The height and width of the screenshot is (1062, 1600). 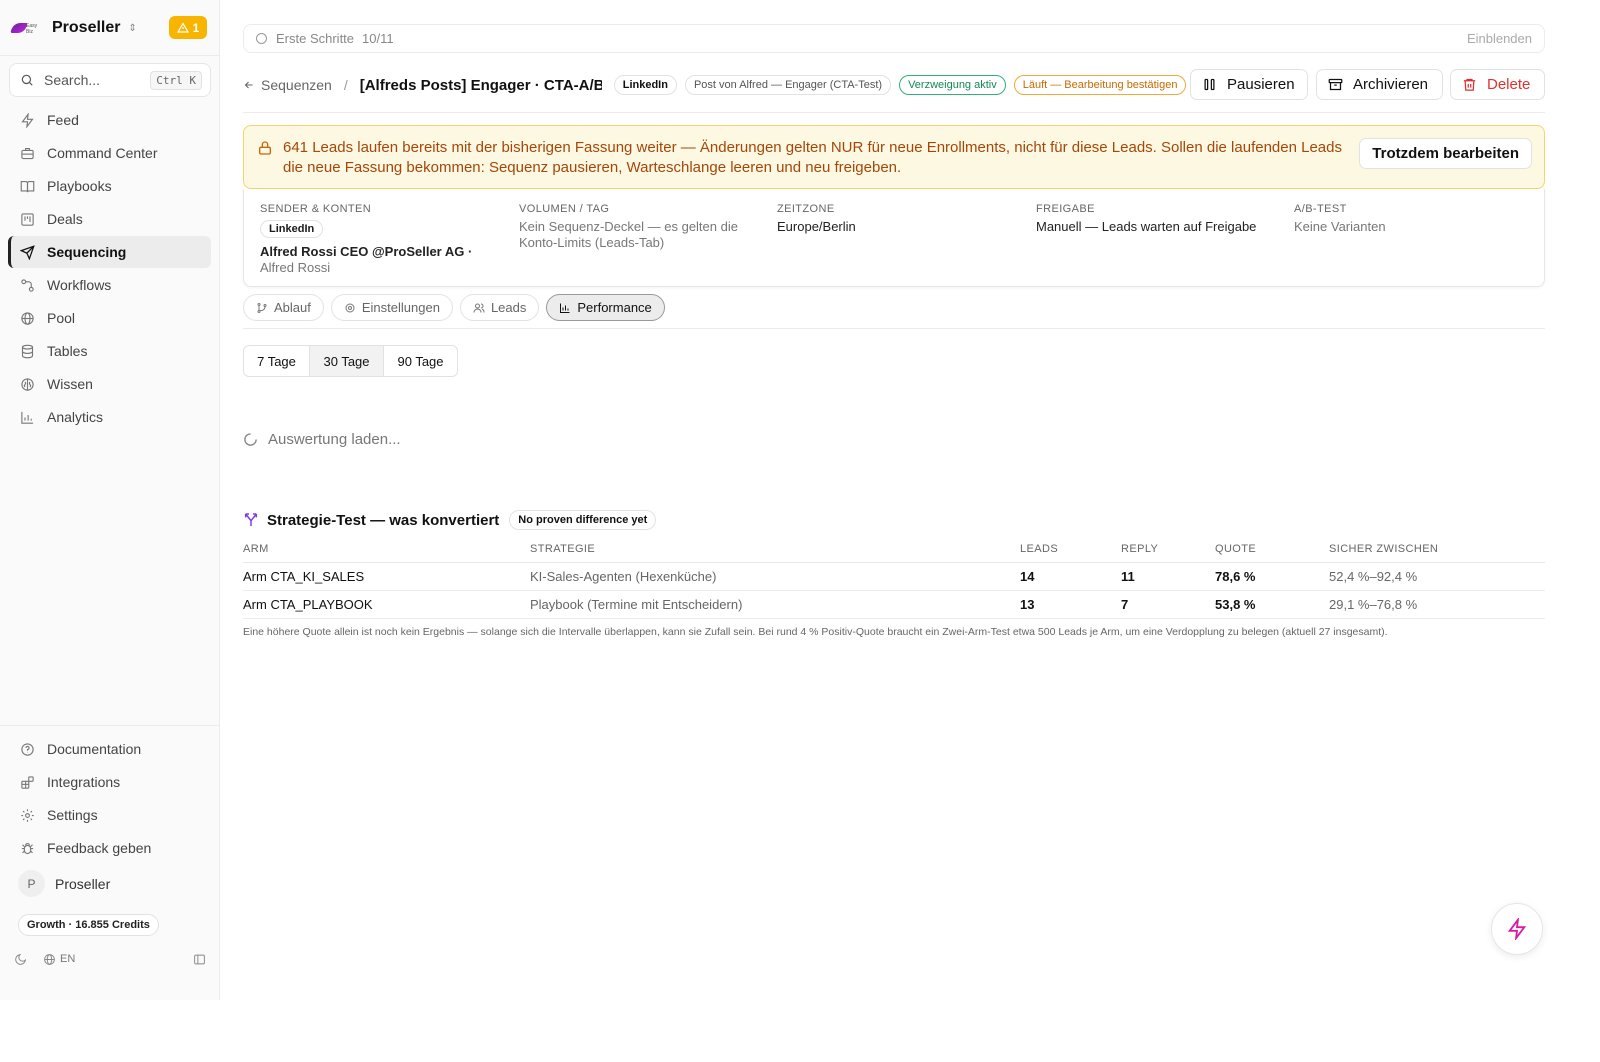 What do you see at coordinates (88, 925) in the screenshot?
I see `credits-badge: Growth · 16.855 Credits` at bounding box center [88, 925].